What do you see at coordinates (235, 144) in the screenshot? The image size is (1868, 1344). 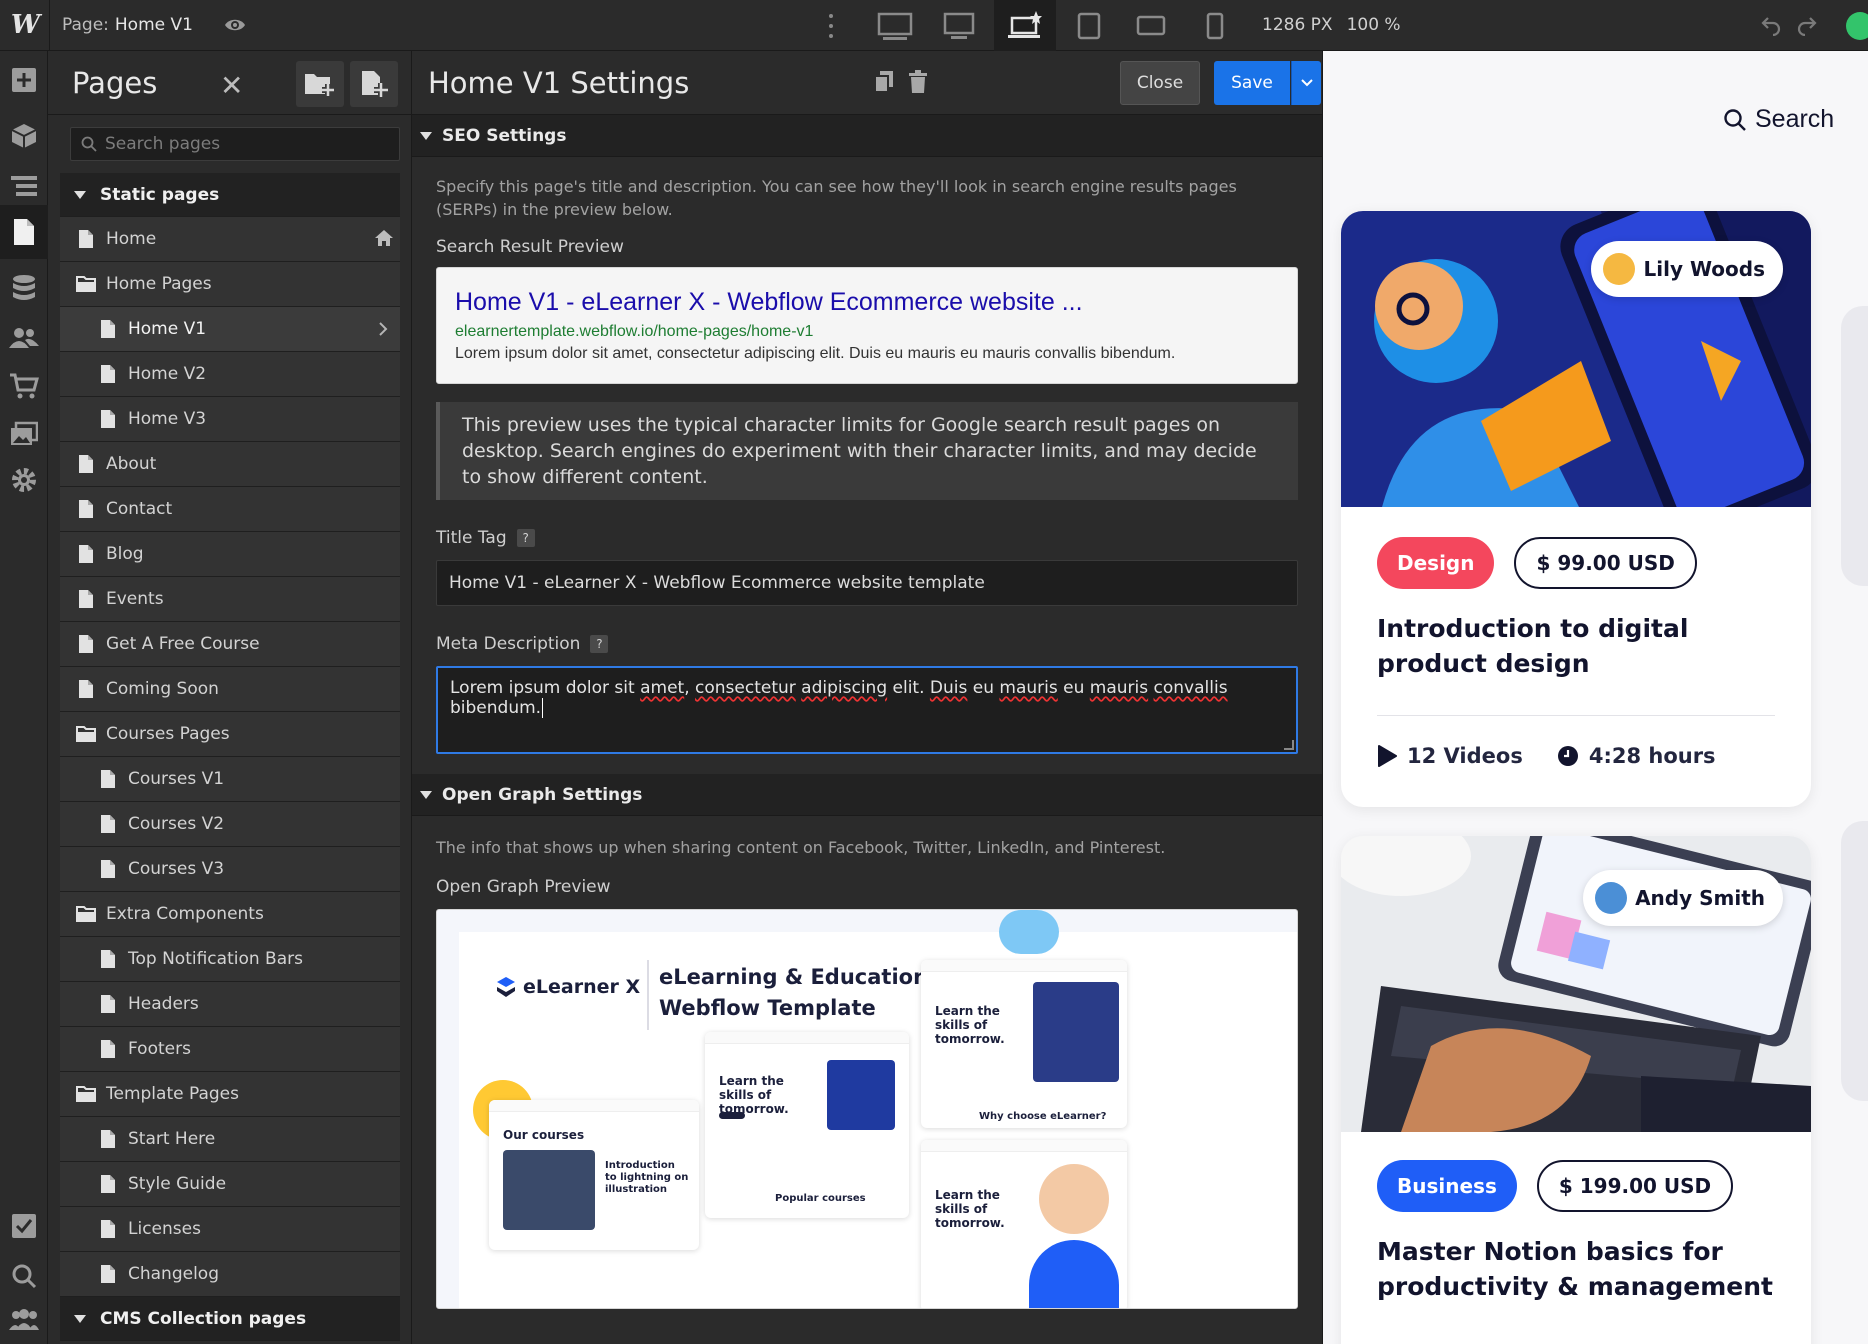 I see `search-pages-input: Search pages` at bounding box center [235, 144].